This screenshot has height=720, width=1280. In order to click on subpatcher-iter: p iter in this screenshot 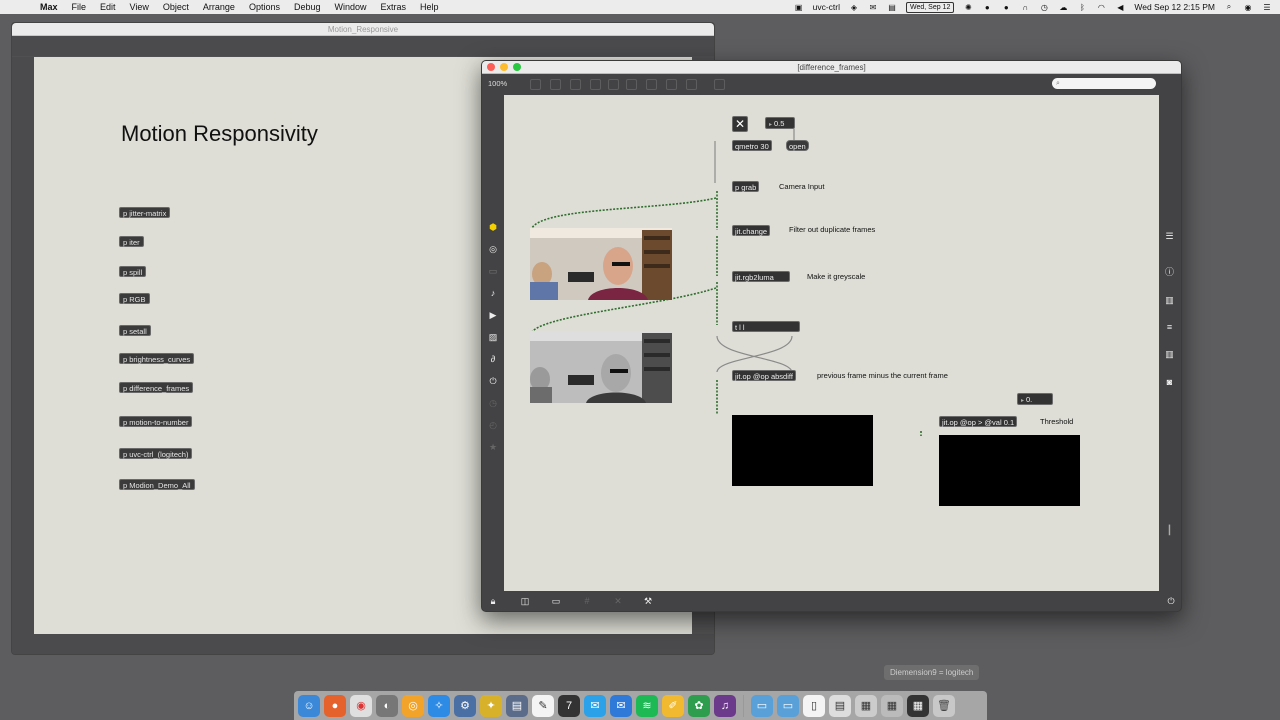, I will do `click(131, 241)`.